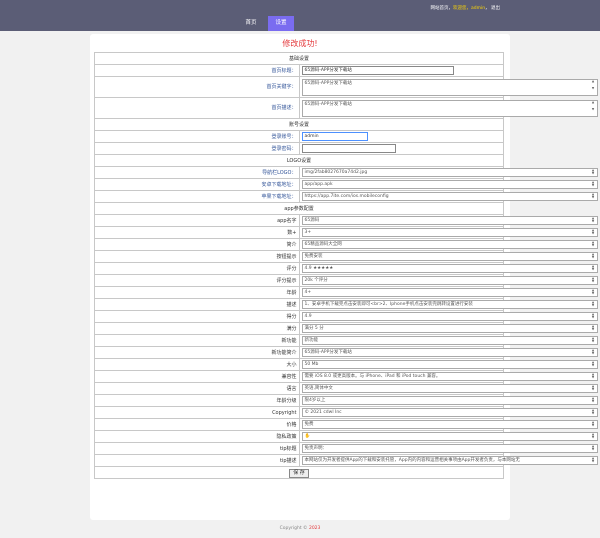 The width and height of the screenshot is (600, 538). Describe the element at coordinates (449, 280) in the screenshot. I see `app-setting-input: 20k 个评分 ▲ ▼` at that location.